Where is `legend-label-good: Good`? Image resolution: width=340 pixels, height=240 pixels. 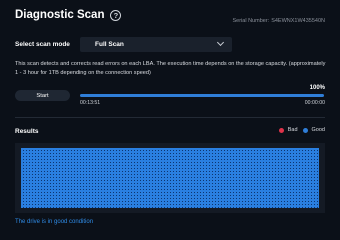
legend-label-good: Good is located at coordinates (318, 130).